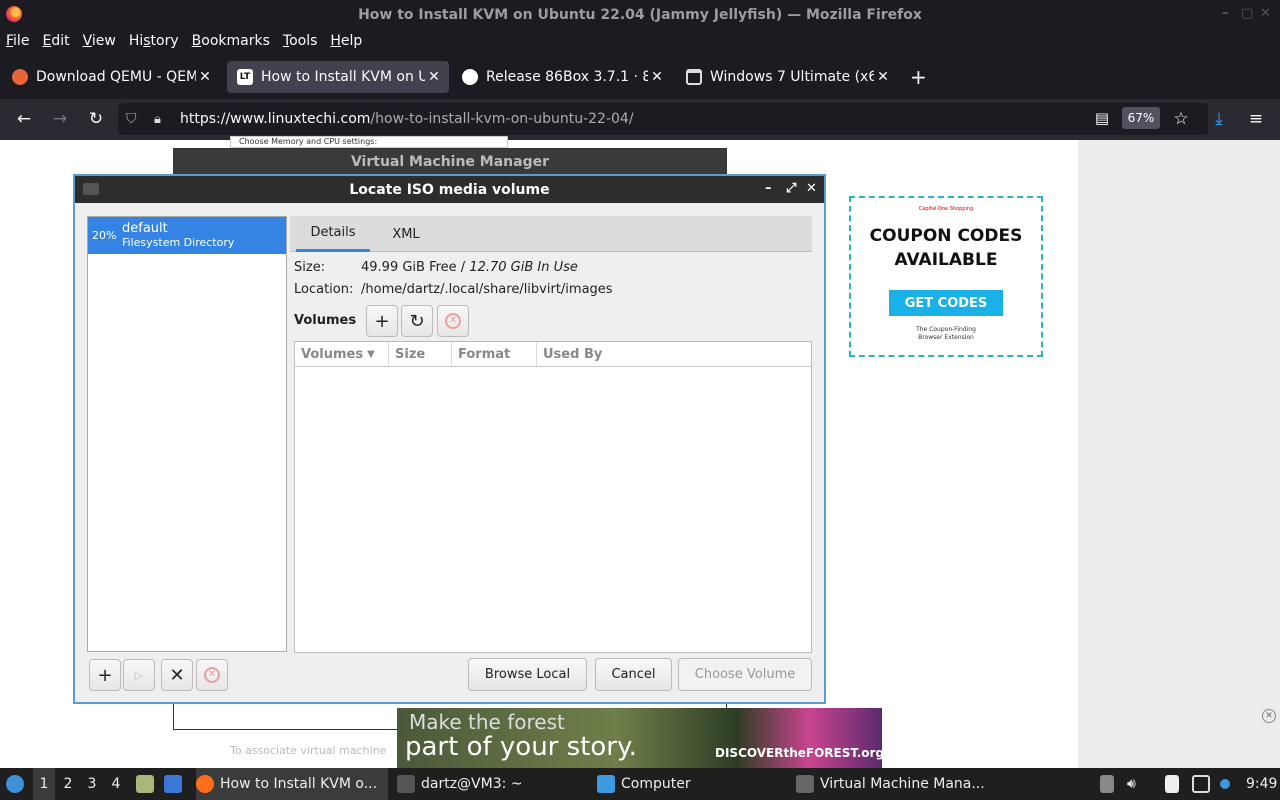 This screenshot has height=800, width=1280. Describe the element at coordinates (205, 784) in the screenshot. I see `firefox-icon` at that location.